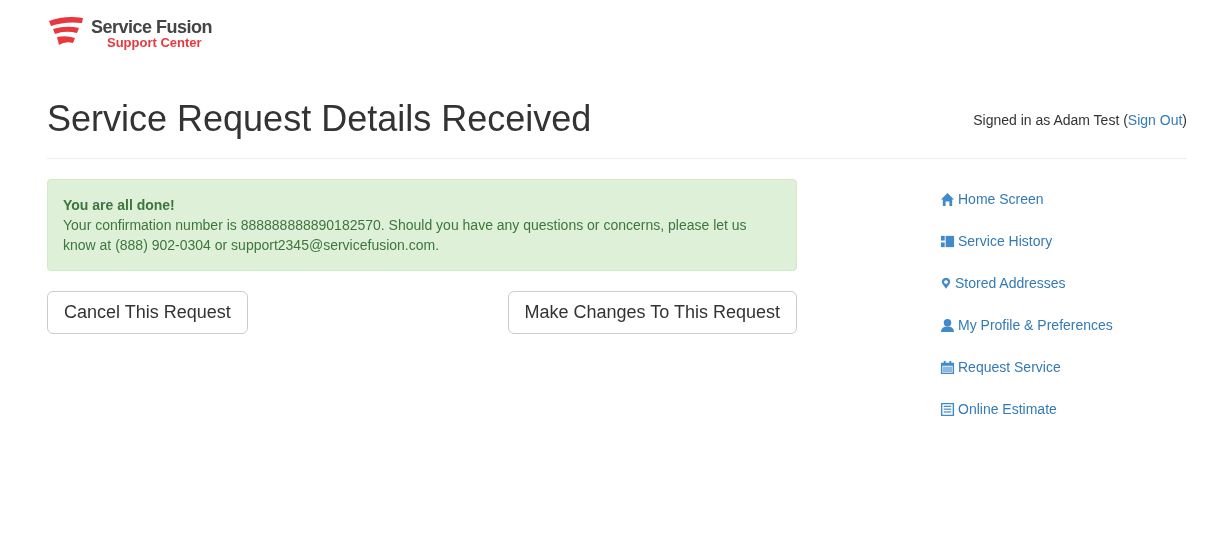 This screenshot has height=533, width=1205. I want to click on request-button: Make Changes To This Request, so click(652, 312).